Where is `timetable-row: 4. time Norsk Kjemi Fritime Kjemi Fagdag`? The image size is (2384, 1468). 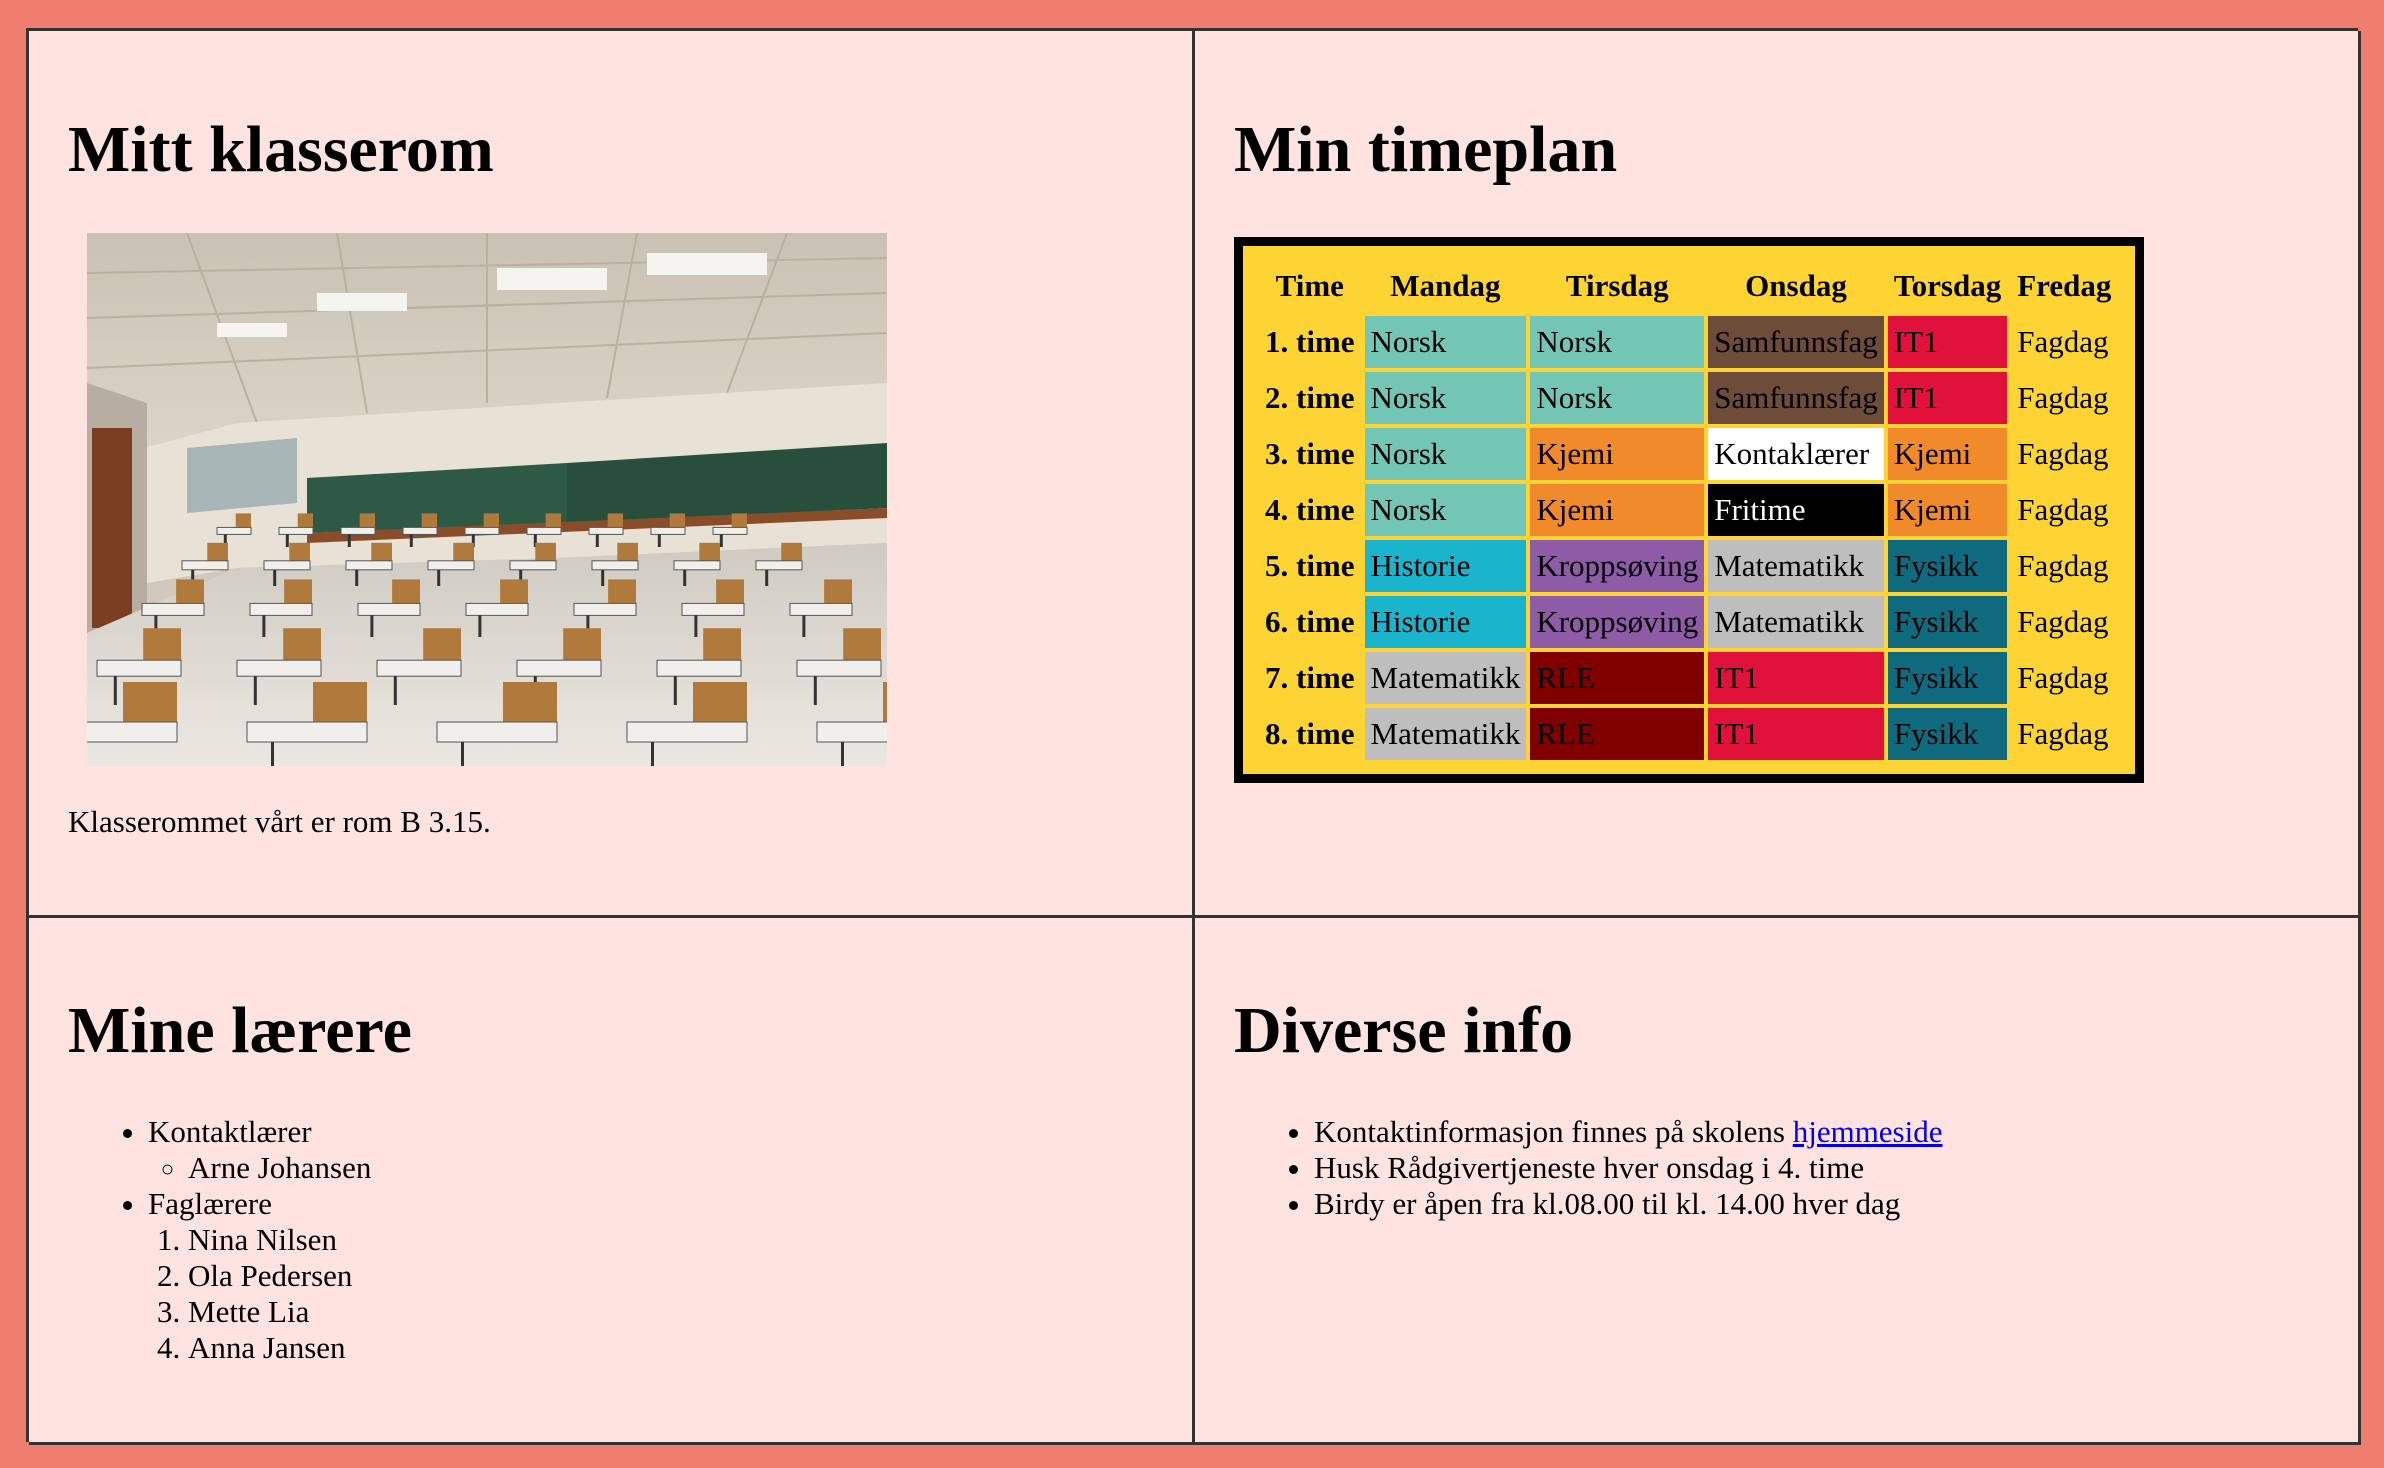 timetable-row: 4. time Norsk Kjemi Fritime Kjemi Fagdag is located at coordinates (1688, 510).